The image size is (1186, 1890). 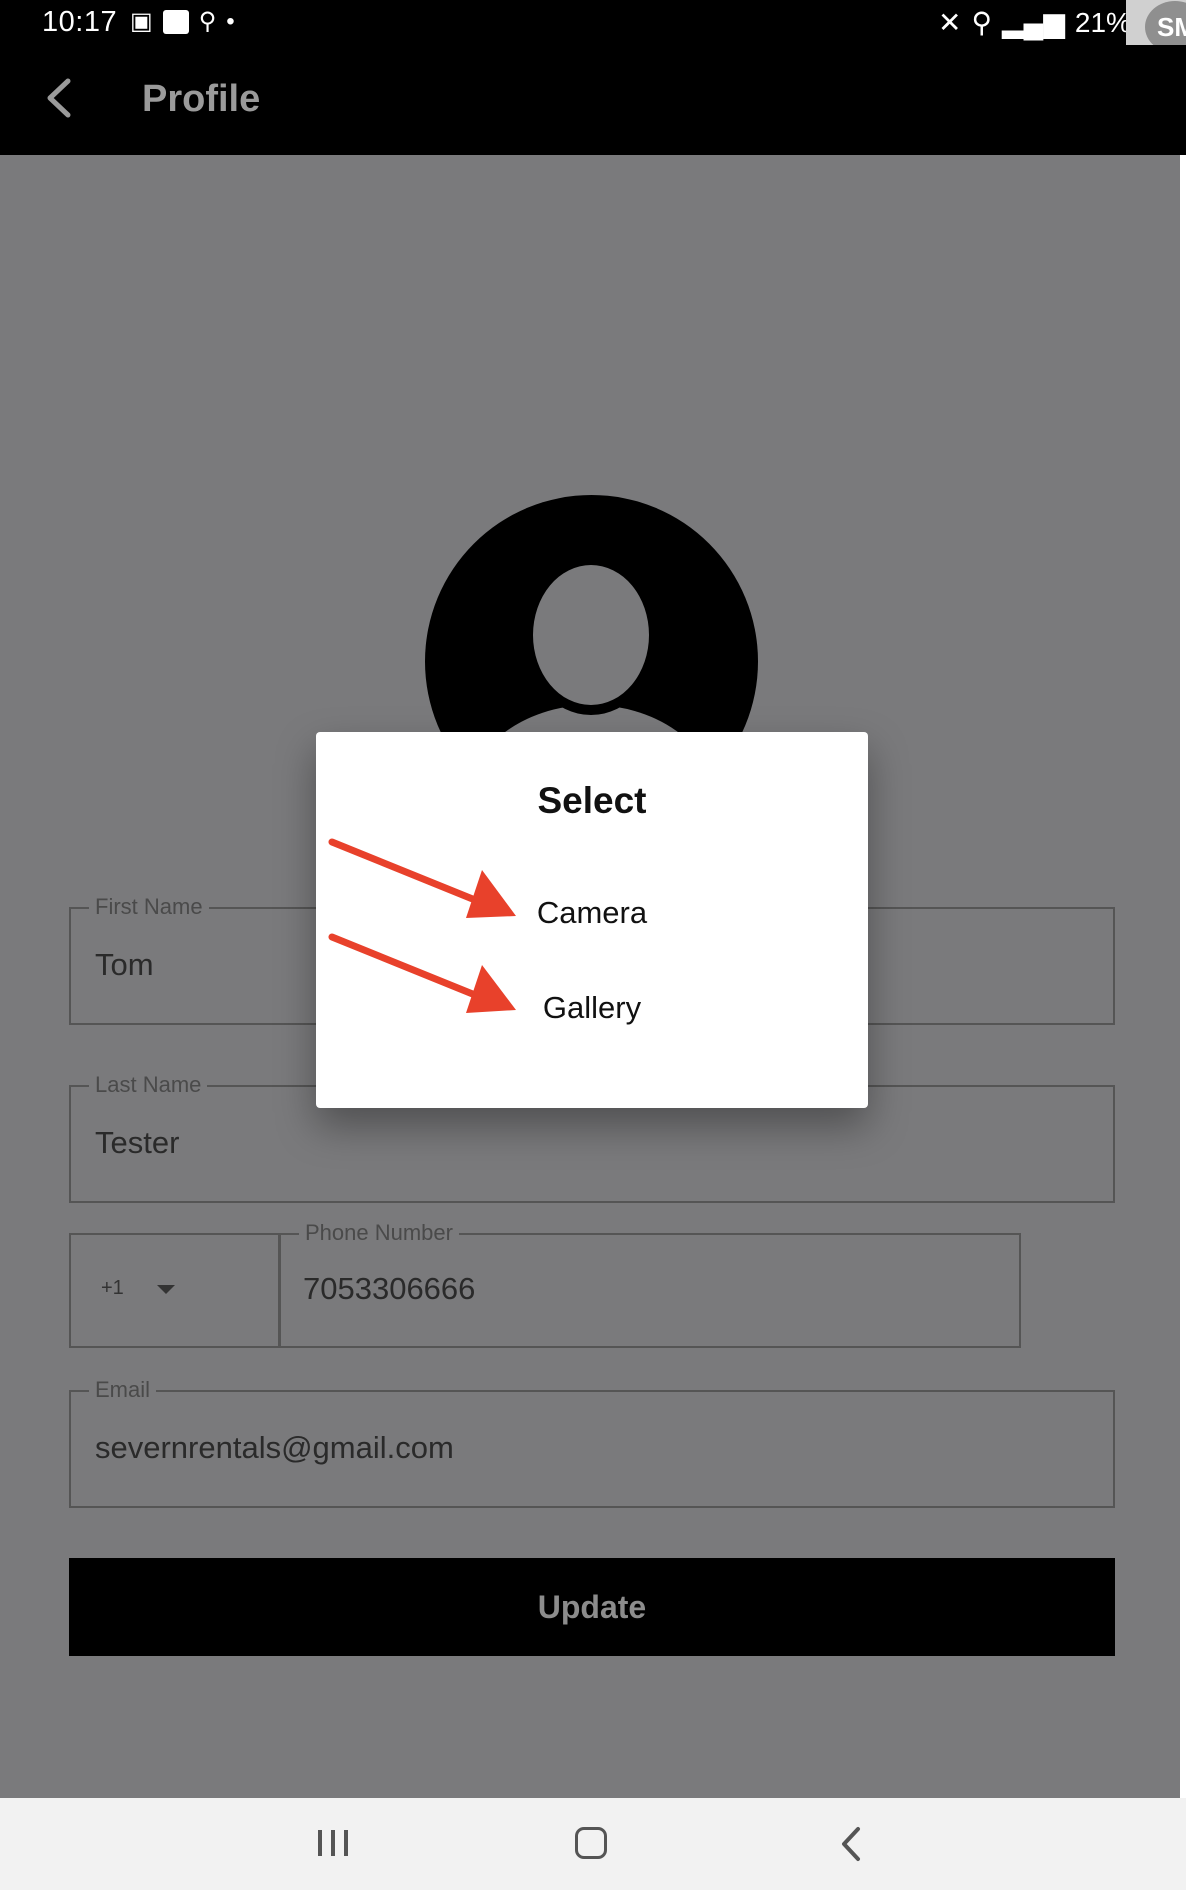 What do you see at coordinates (591, 635) in the screenshot?
I see `avatar-head-shape` at bounding box center [591, 635].